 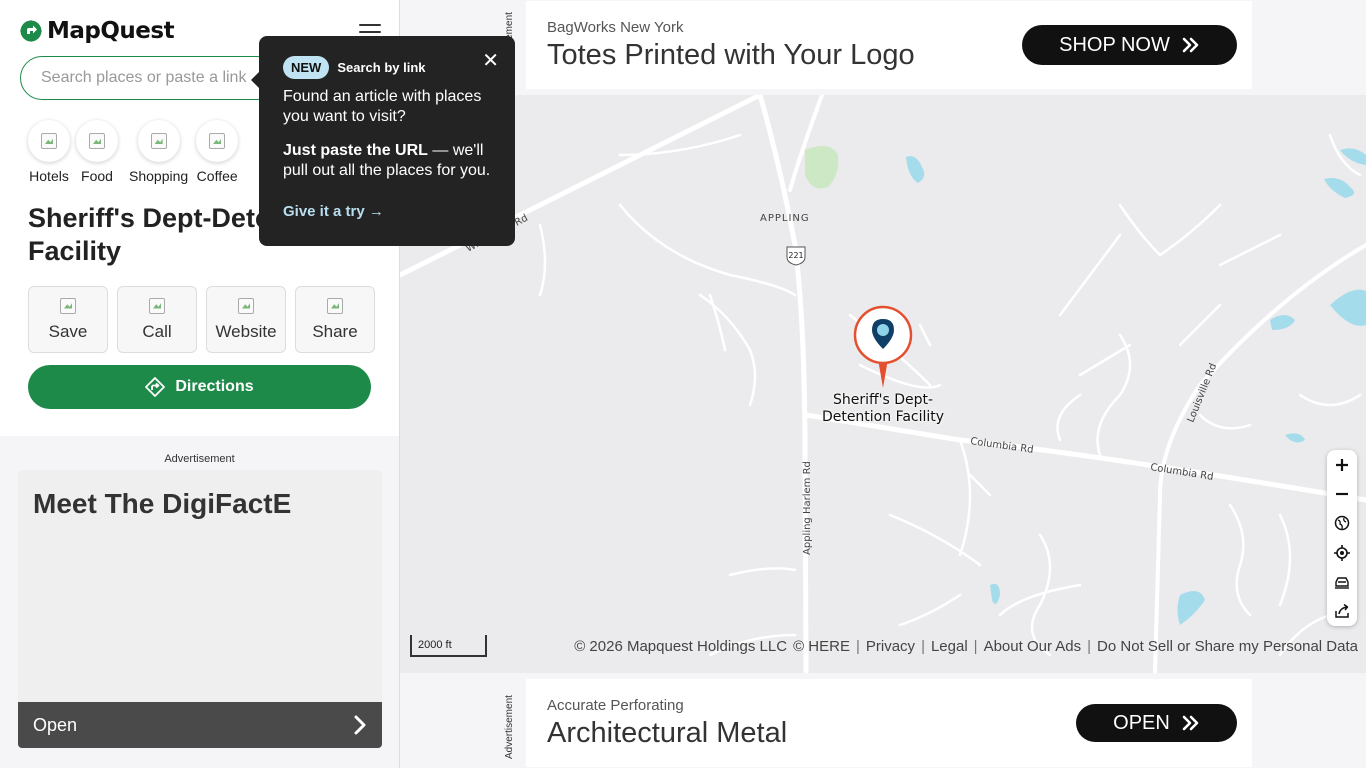 I want to click on website-label: Website, so click(x=246, y=331).